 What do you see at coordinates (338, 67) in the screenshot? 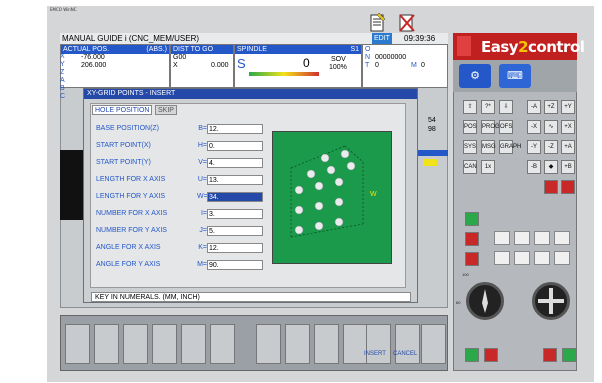
I see `sov-value: 100%` at bounding box center [338, 67].